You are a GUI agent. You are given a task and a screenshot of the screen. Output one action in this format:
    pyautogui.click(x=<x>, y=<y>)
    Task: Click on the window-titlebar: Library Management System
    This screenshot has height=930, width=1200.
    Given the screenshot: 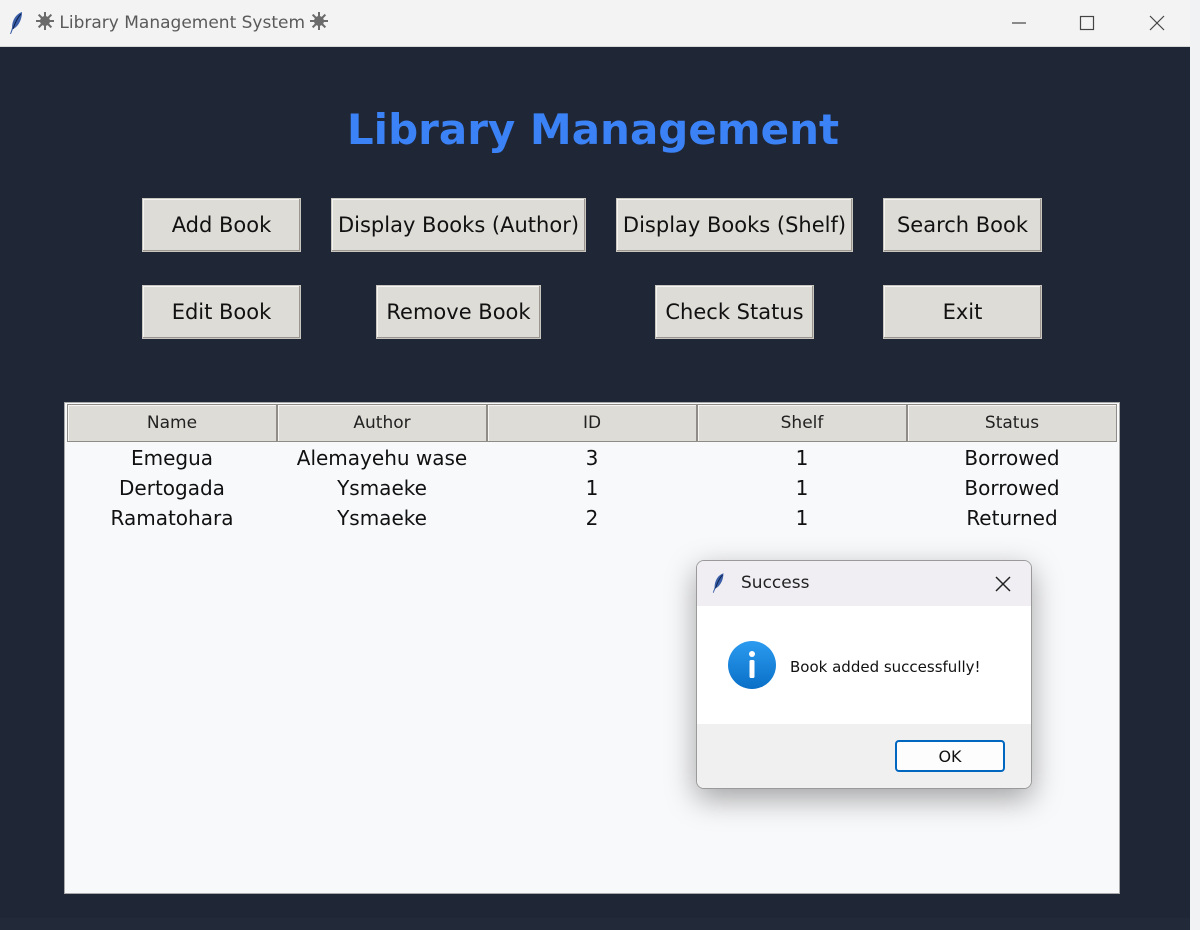 What is the action you would take?
    pyautogui.click(x=595, y=23)
    